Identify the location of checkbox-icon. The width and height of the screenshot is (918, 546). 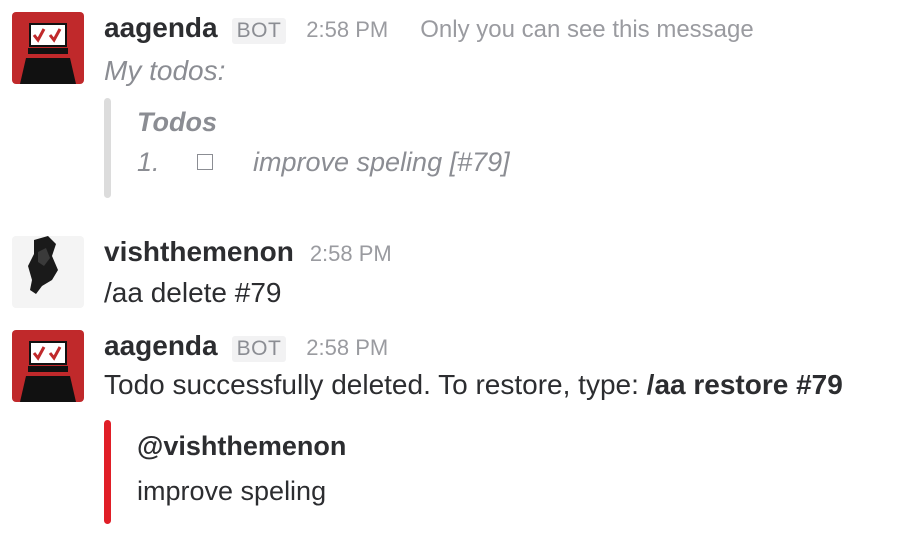
(205, 162).